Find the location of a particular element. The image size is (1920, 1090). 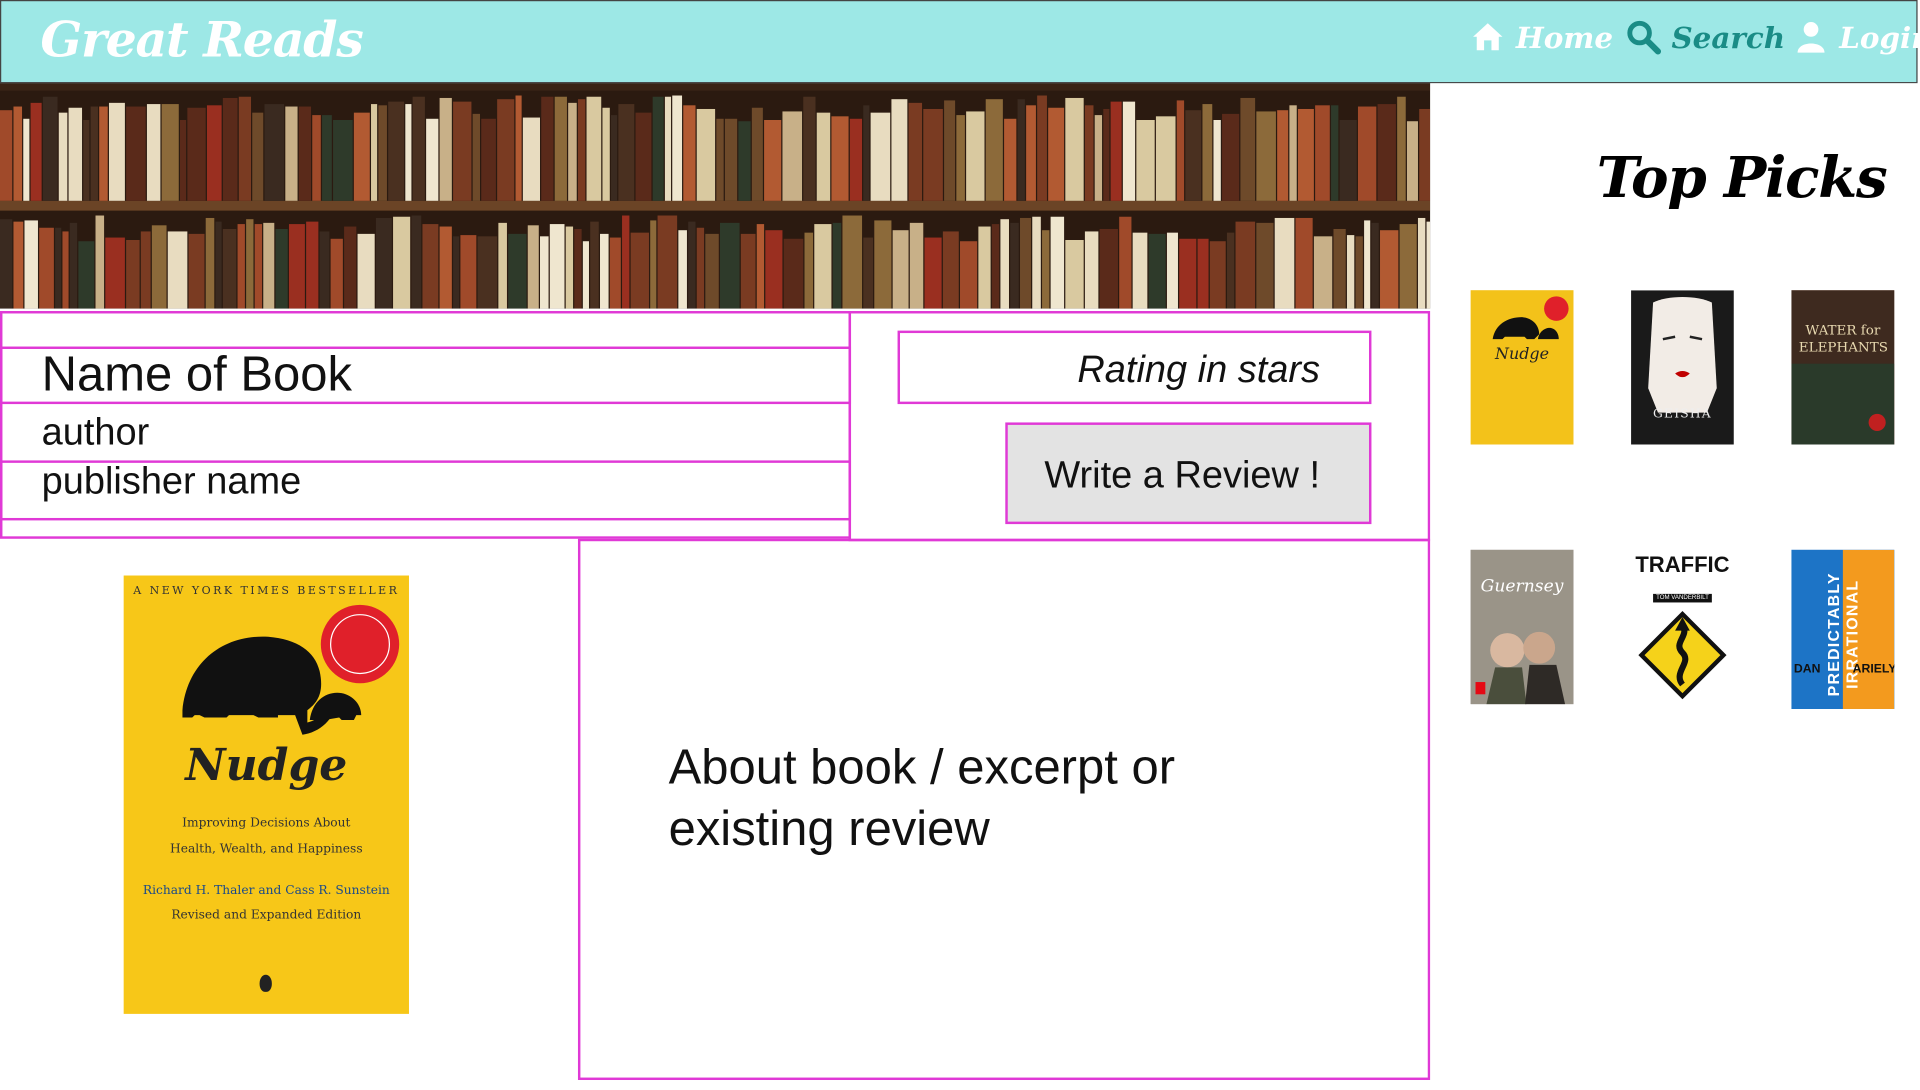

rating-label: Rating in stars is located at coordinates (1199, 369).